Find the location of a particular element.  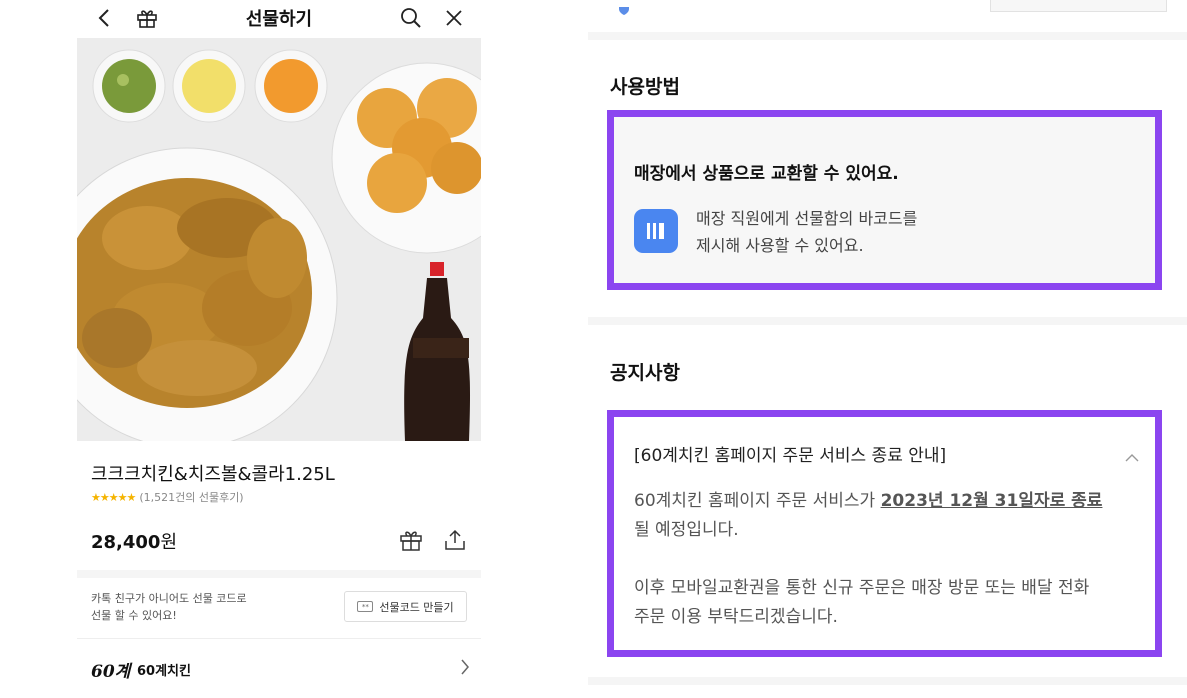

chevron-up-icon is located at coordinates (1132, 456).